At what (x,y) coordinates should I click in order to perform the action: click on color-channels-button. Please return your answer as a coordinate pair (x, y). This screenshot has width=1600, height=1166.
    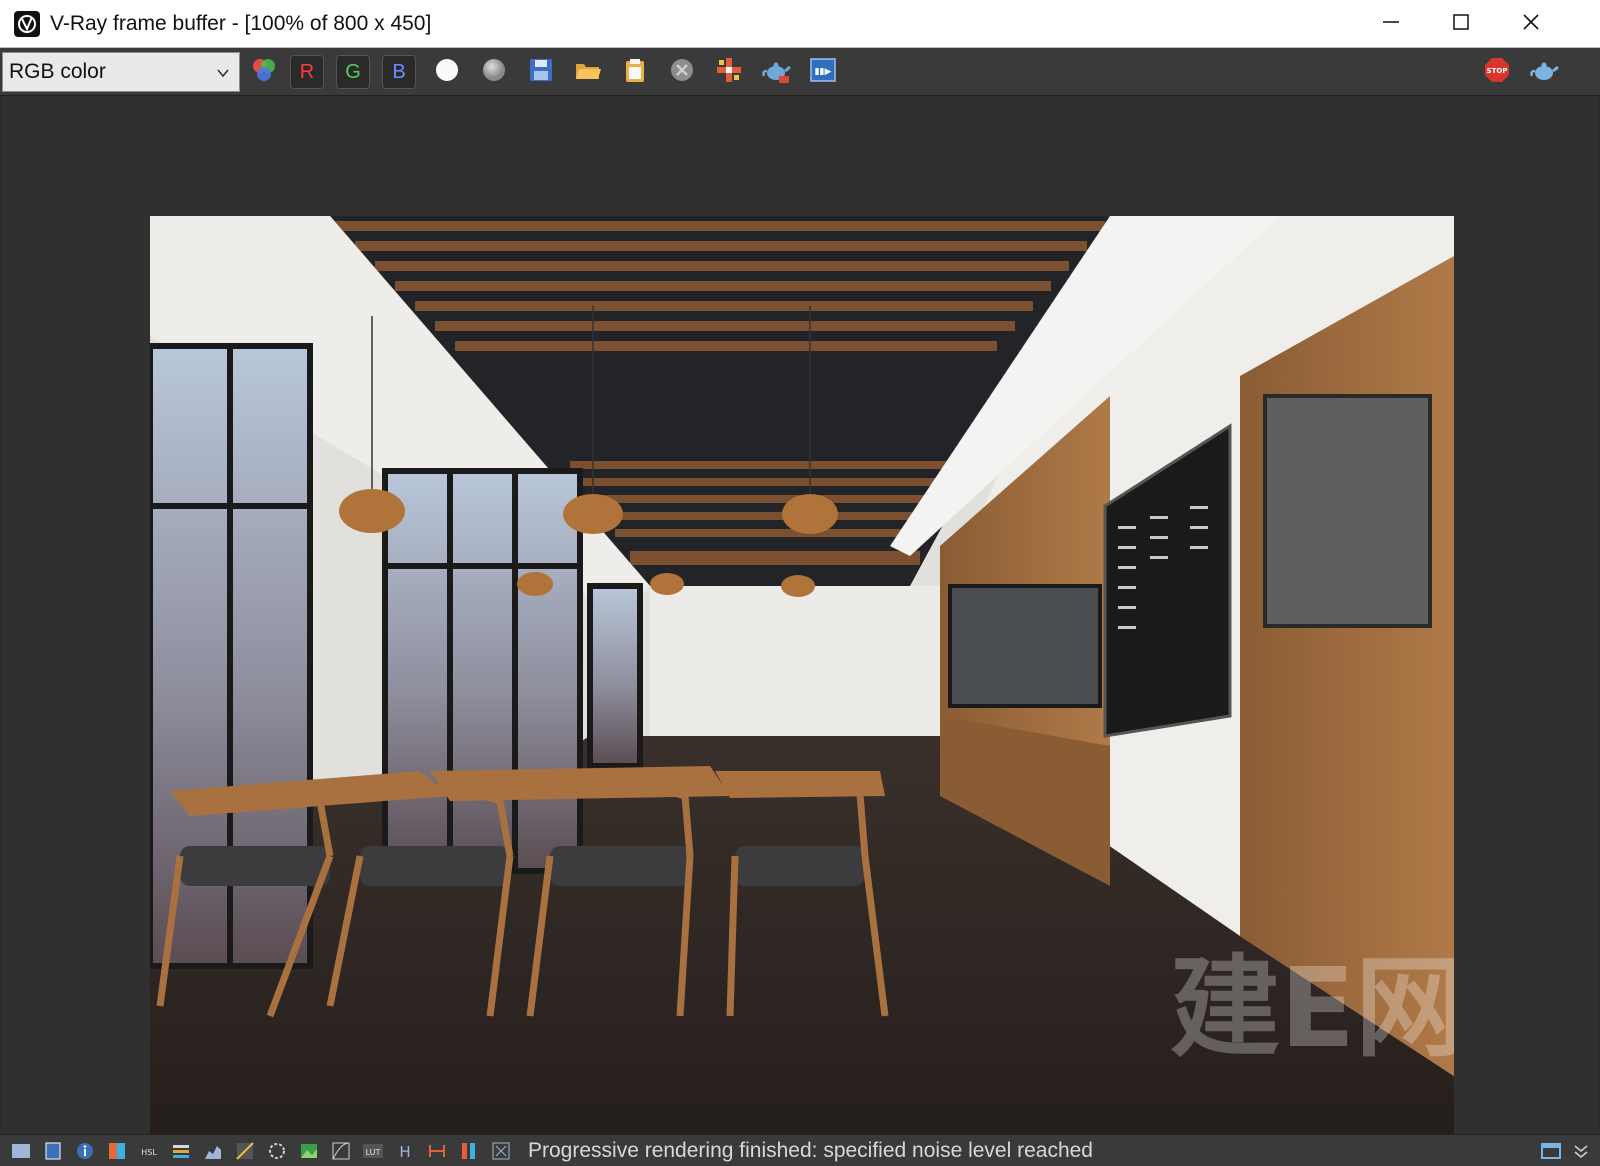
    Looking at the image, I should click on (264, 72).